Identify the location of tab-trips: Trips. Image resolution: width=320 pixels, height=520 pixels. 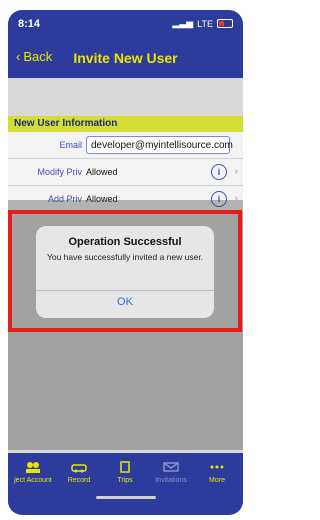
(125, 472).